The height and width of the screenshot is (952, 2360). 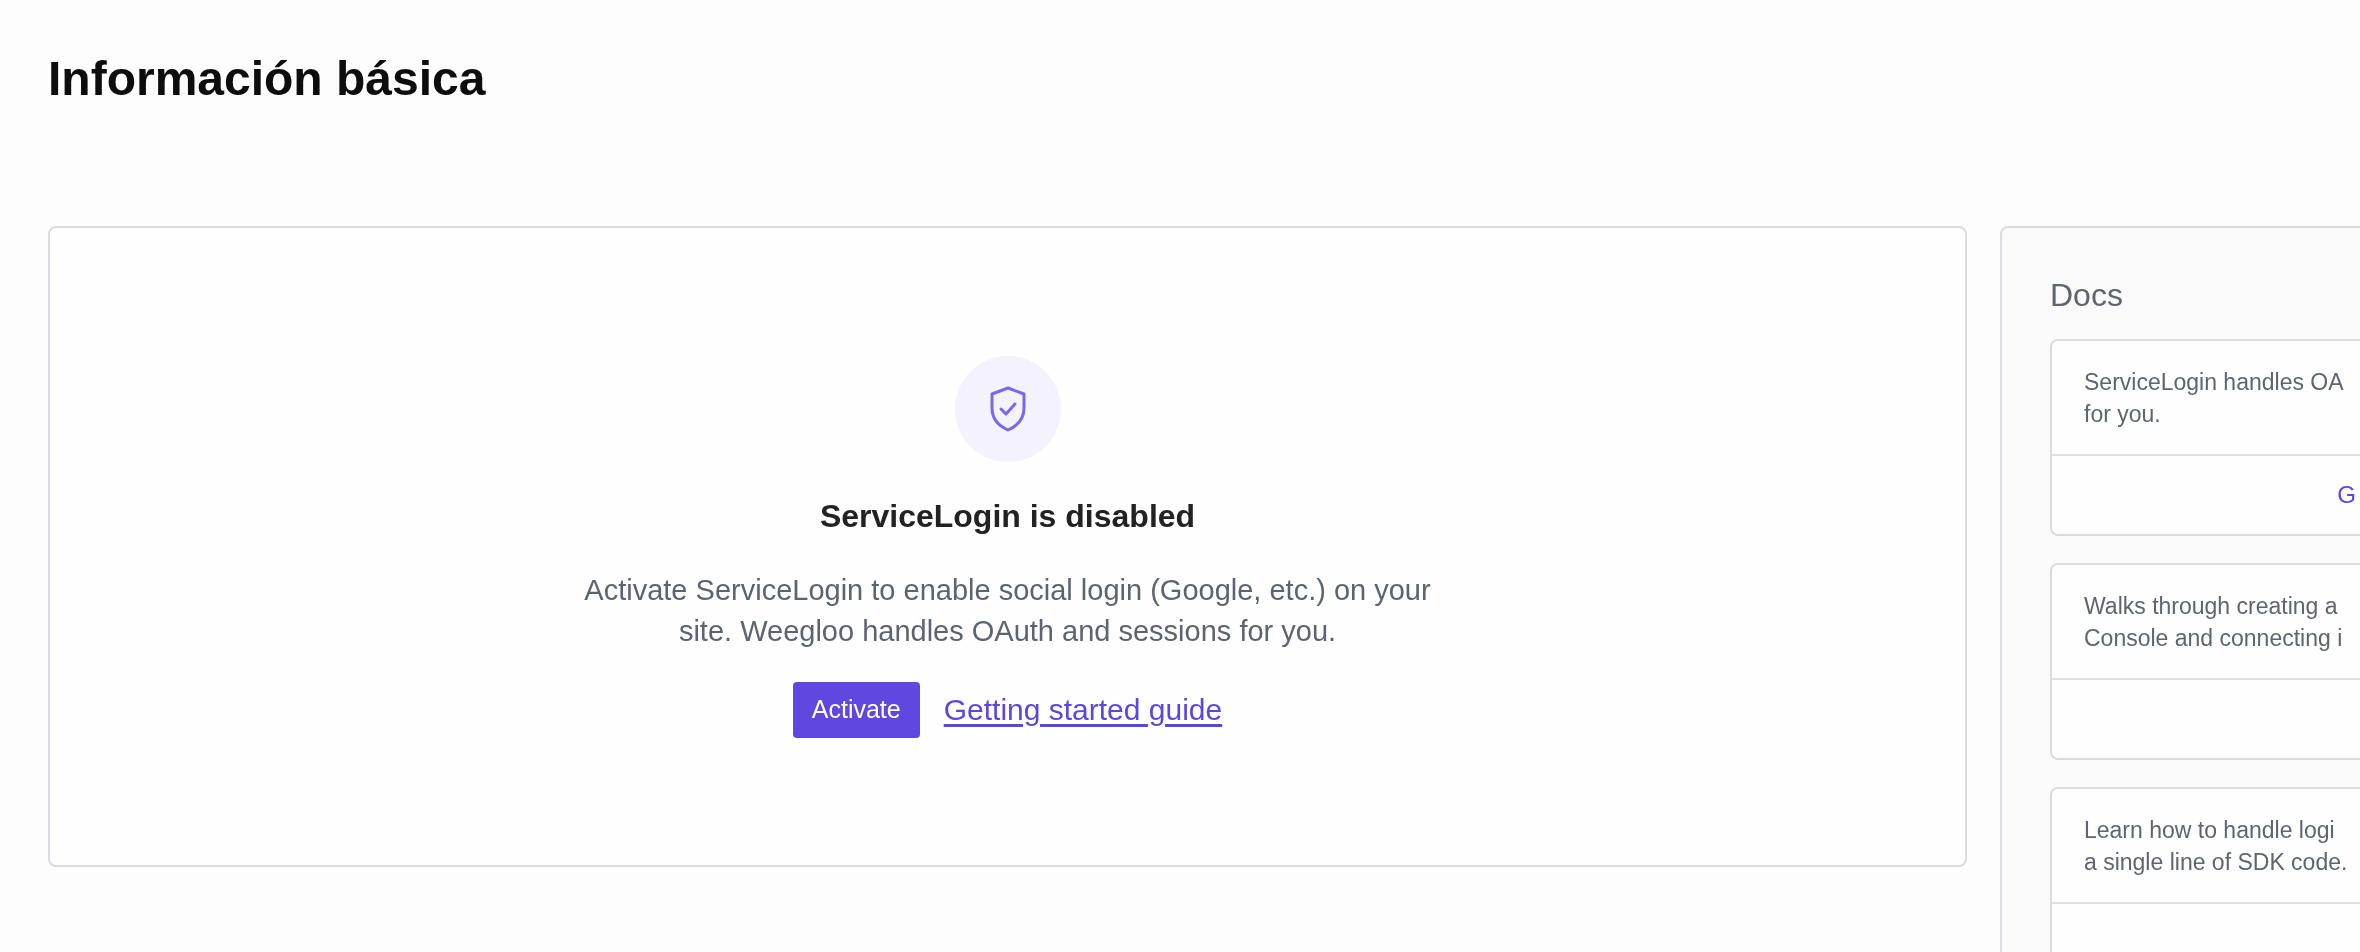 I want to click on doc-description: Walks through creating a Console and connecting i, so click(x=2213, y=622).